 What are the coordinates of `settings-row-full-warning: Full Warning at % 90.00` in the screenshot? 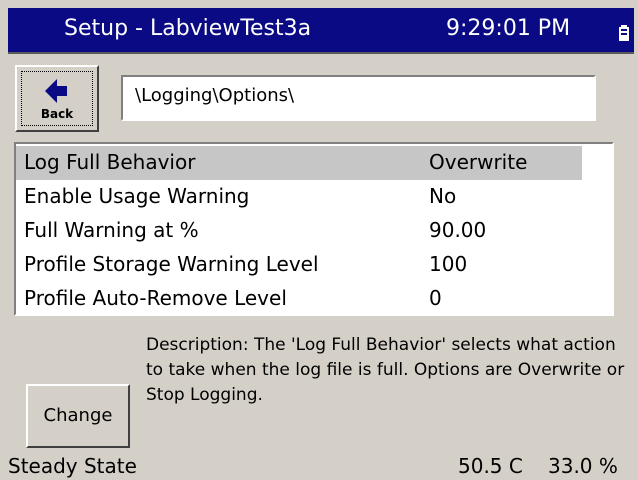 It's located at (314, 231).